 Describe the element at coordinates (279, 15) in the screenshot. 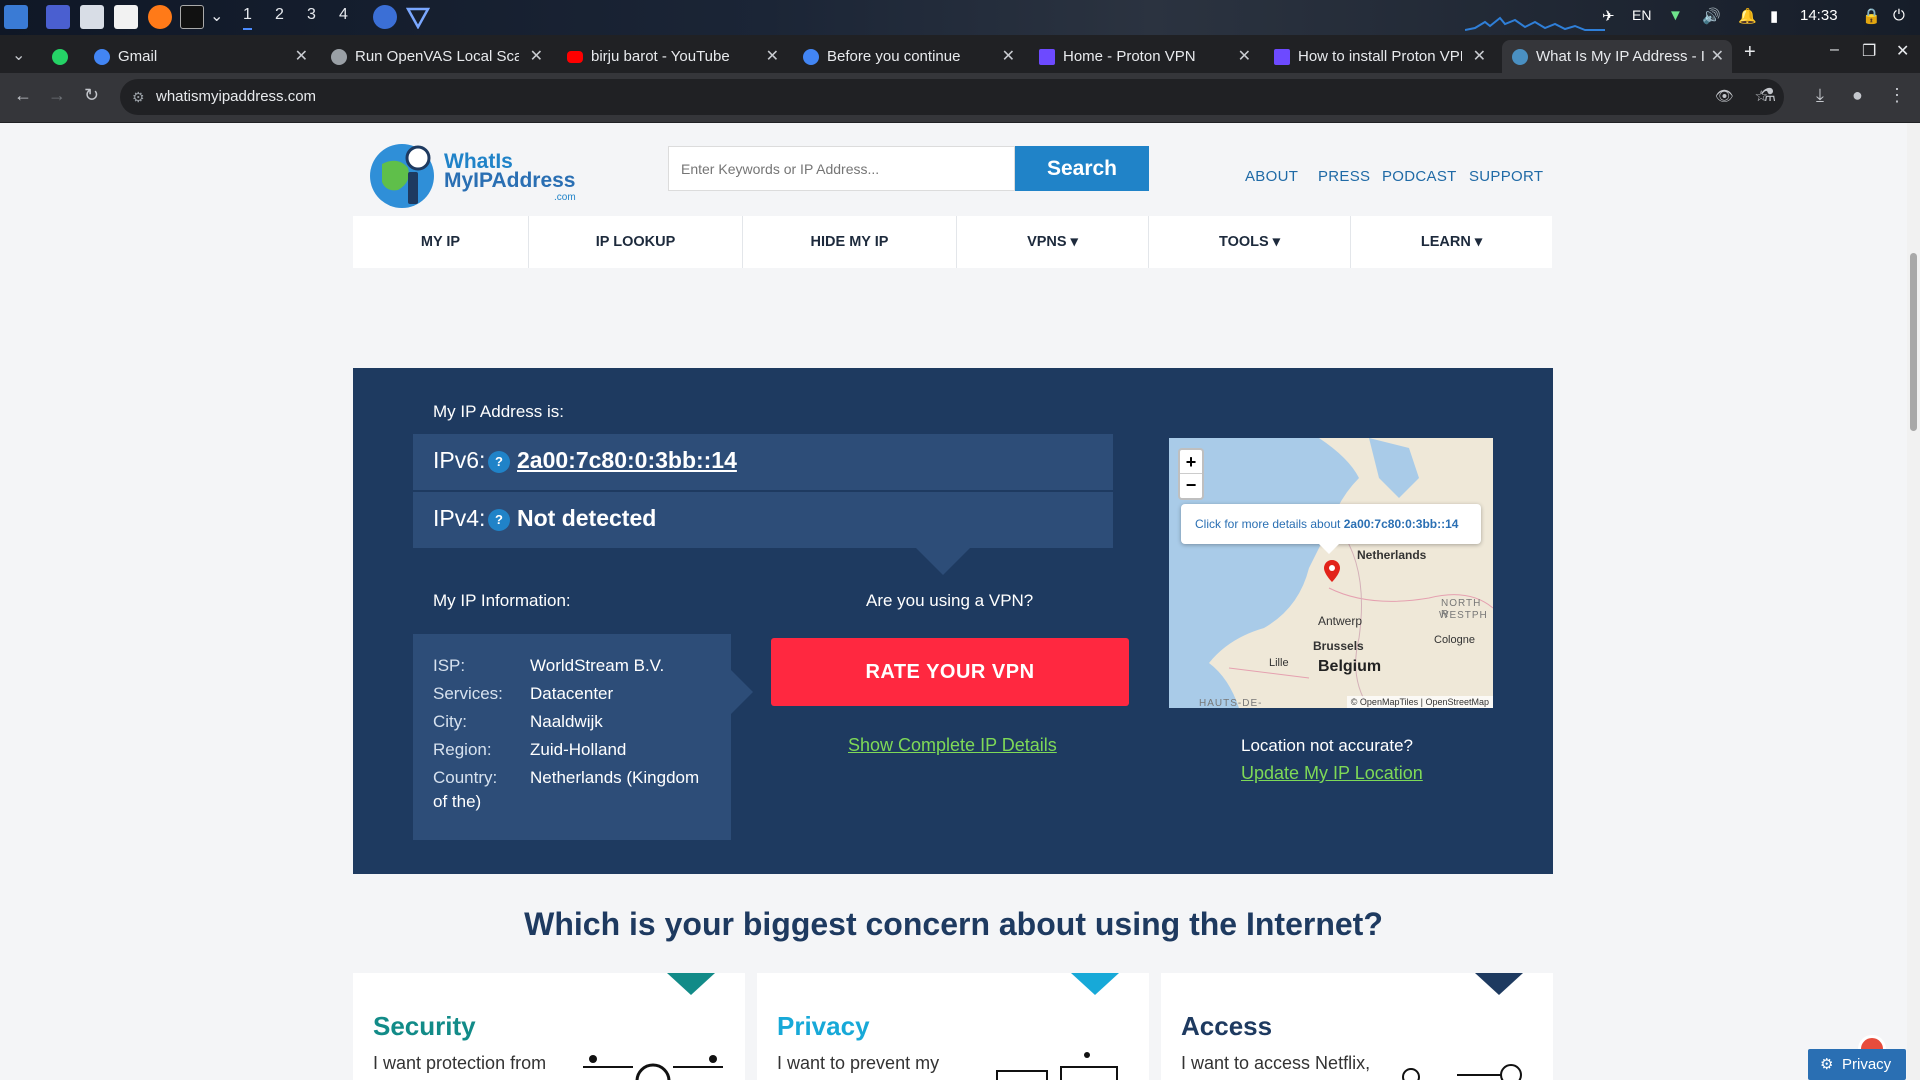

I see `workspace-2: 2` at that location.